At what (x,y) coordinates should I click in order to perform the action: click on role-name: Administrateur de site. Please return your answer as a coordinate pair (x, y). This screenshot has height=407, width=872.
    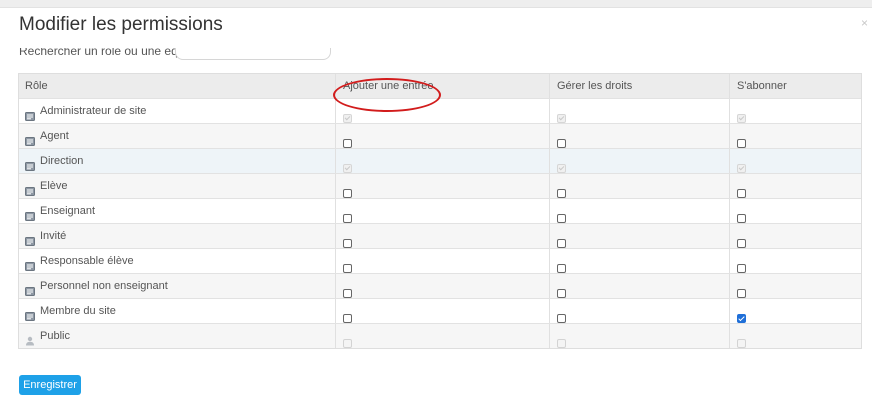
    Looking at the image, I should click on (93, 111).